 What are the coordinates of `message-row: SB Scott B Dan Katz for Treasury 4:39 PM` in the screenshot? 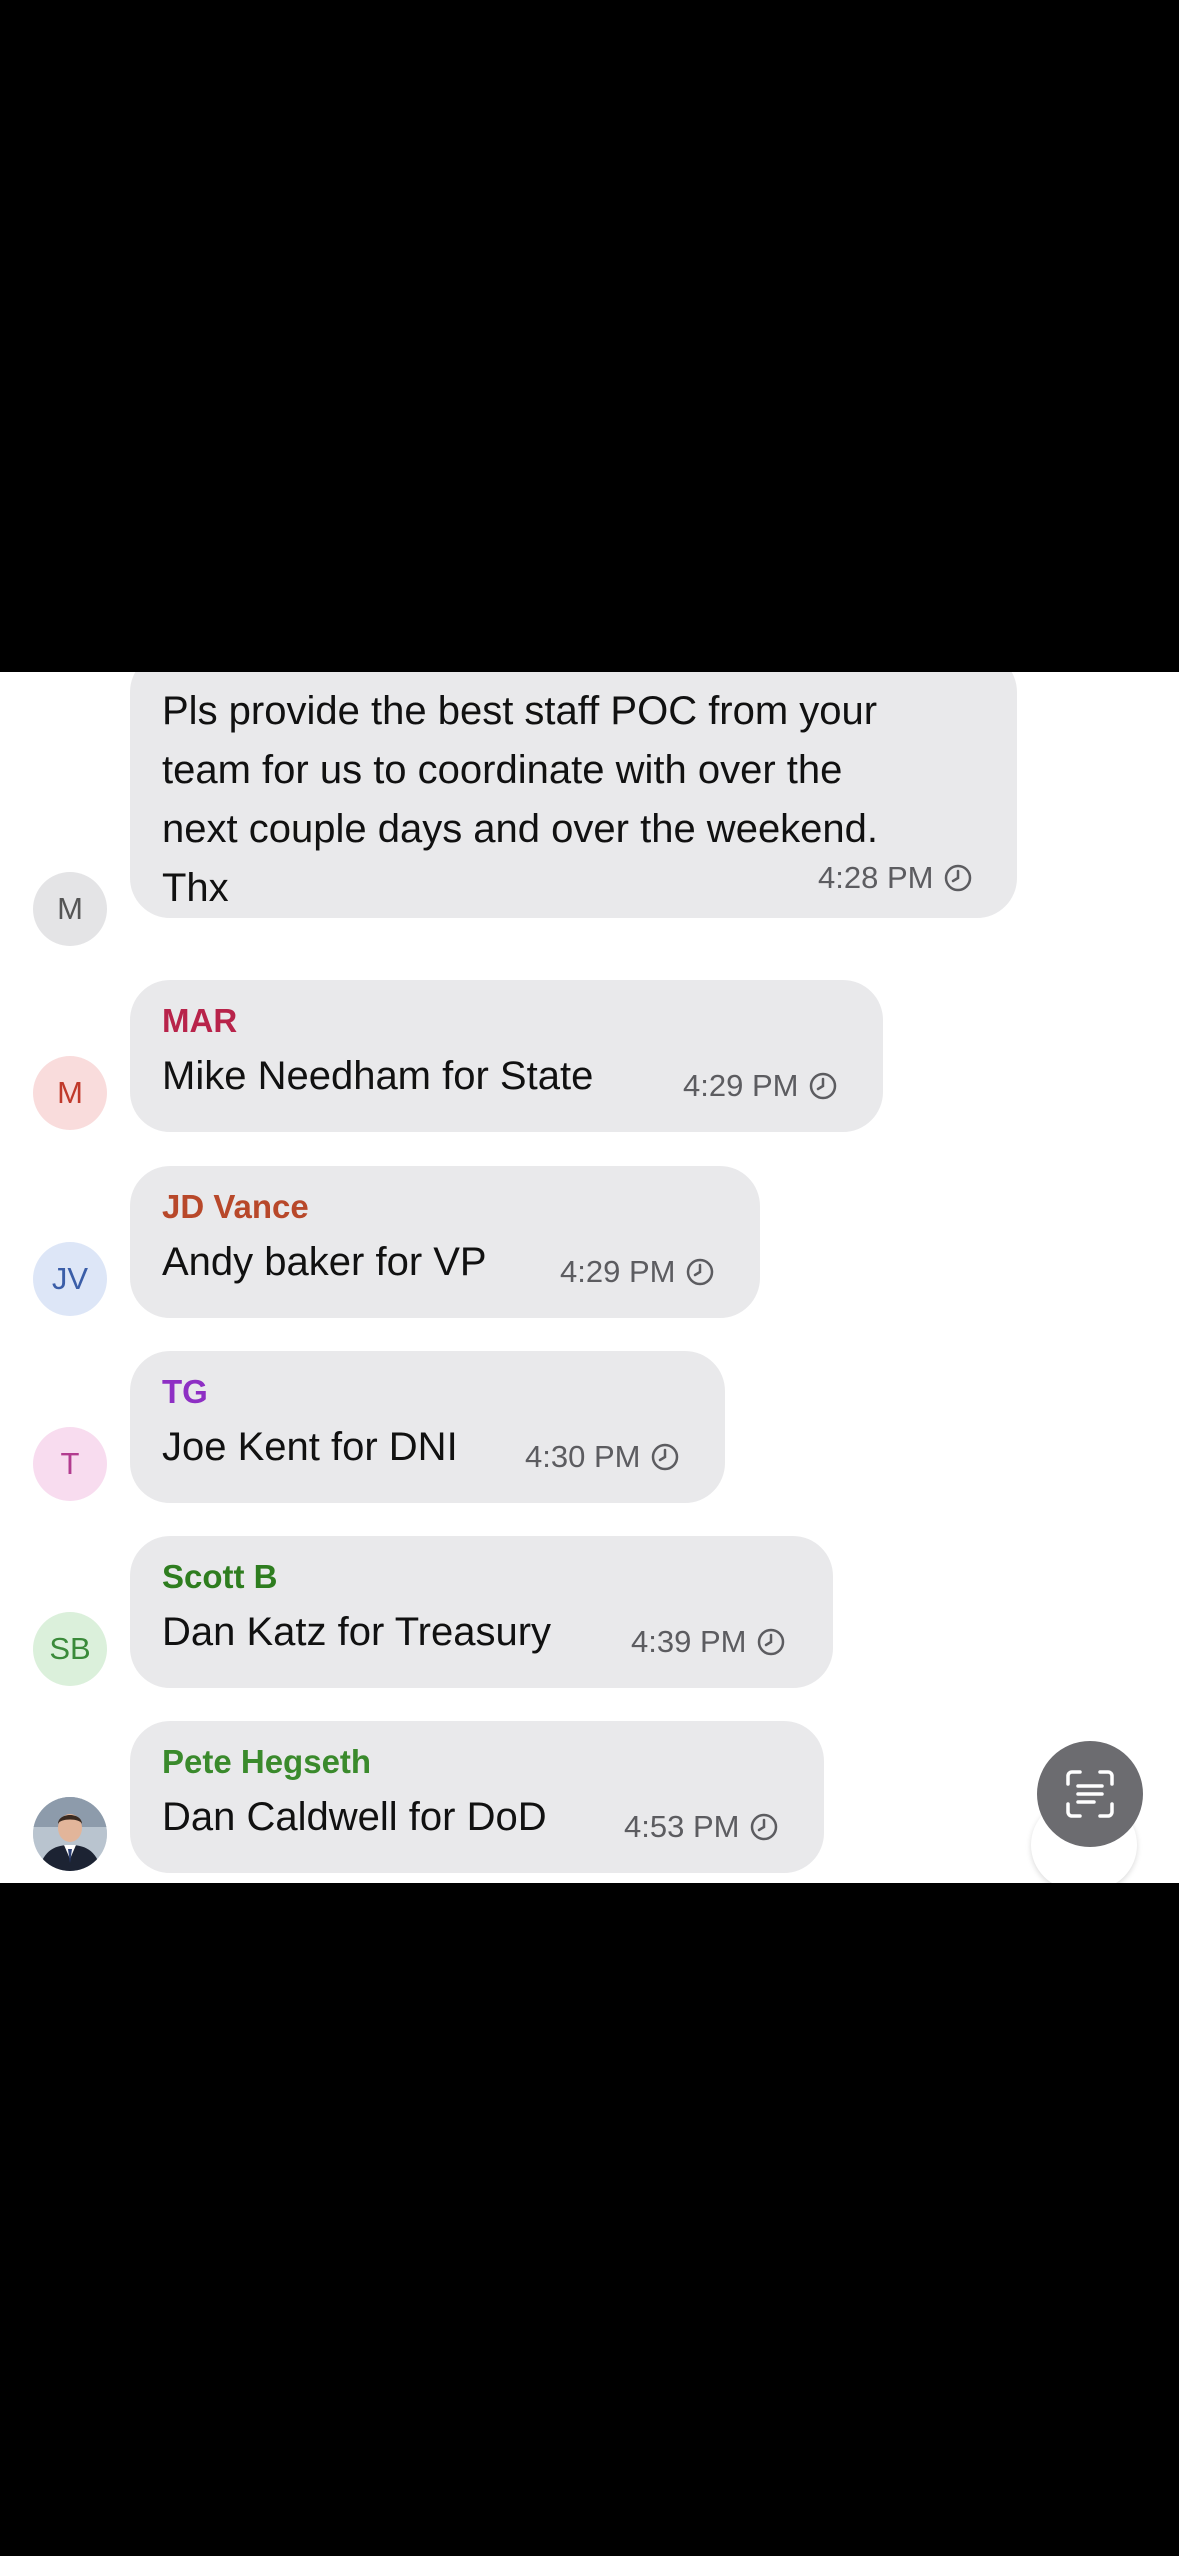 It's located at (589, 1612).